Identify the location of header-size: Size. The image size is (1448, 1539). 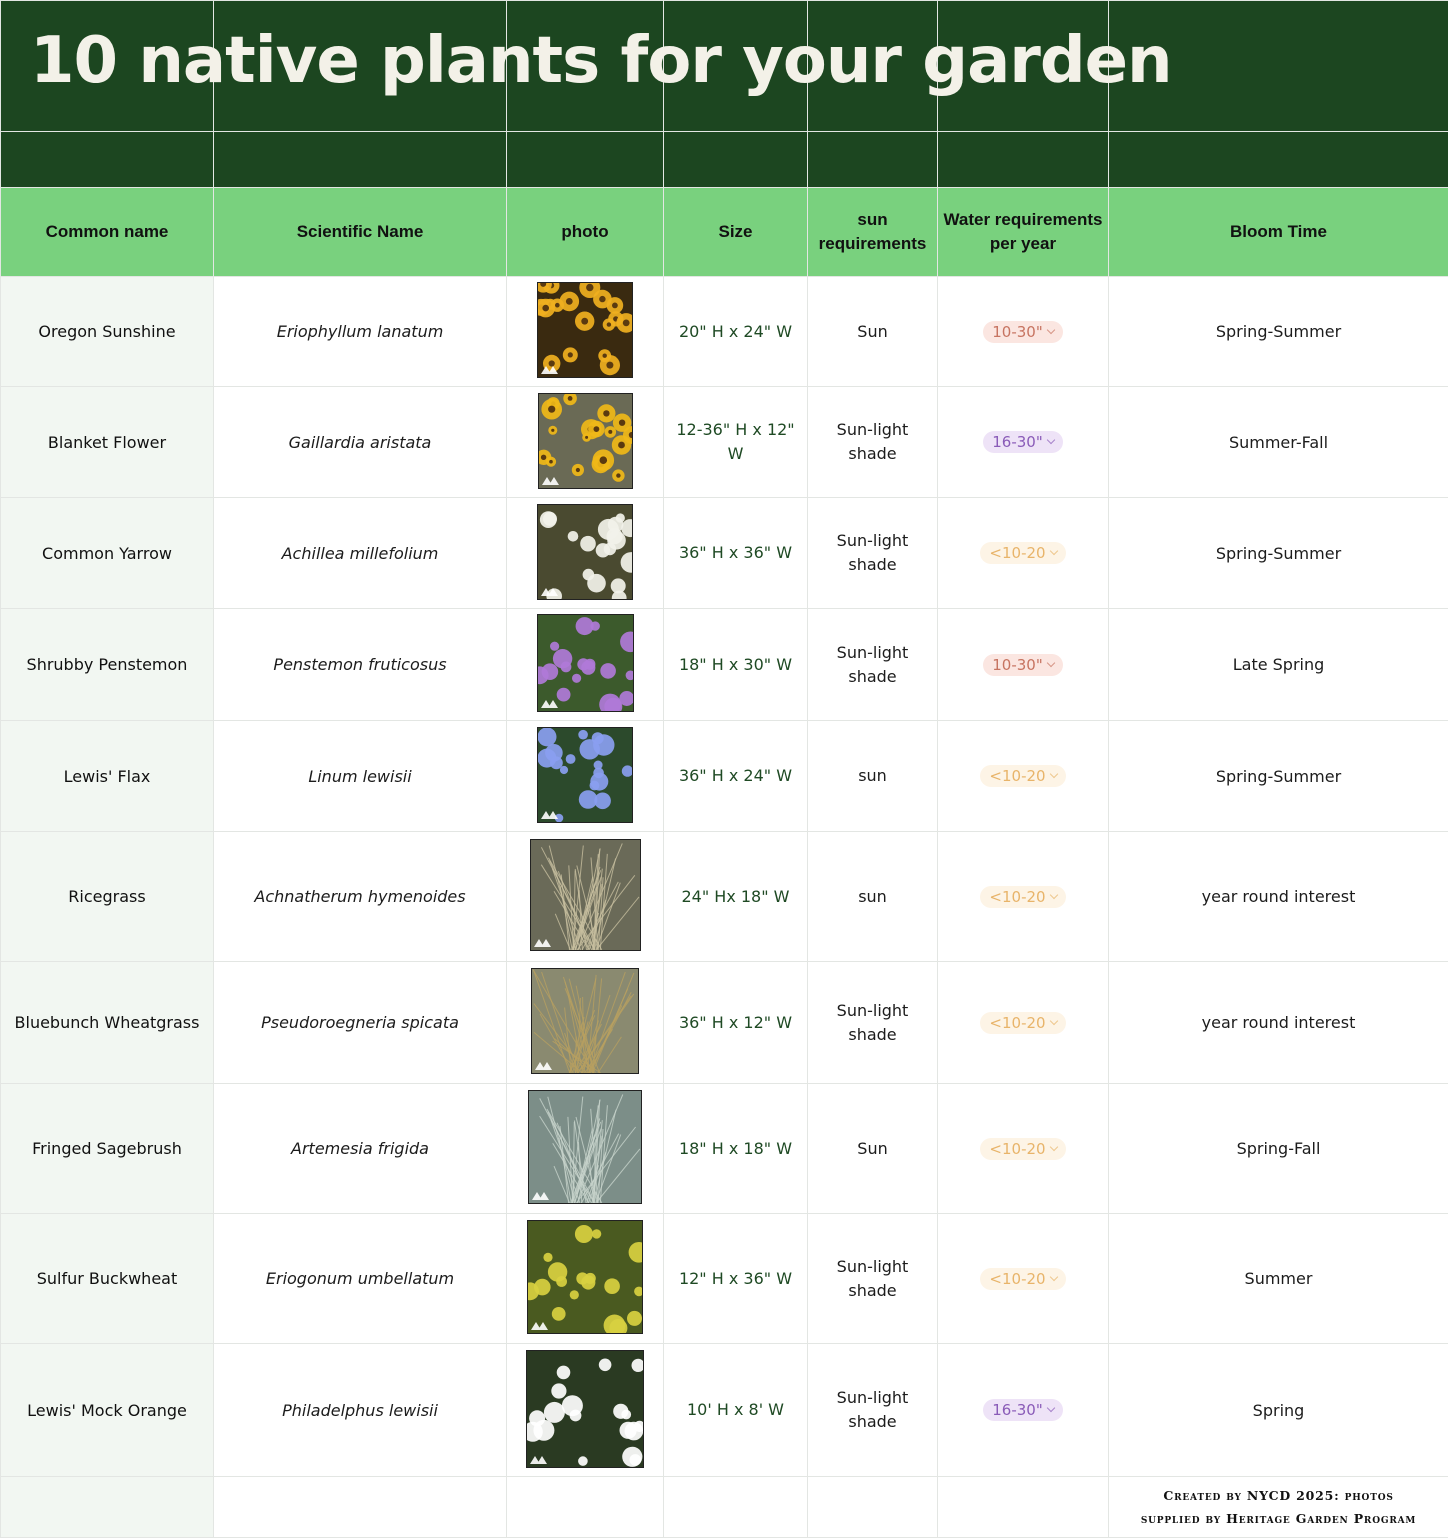
(735, 232).